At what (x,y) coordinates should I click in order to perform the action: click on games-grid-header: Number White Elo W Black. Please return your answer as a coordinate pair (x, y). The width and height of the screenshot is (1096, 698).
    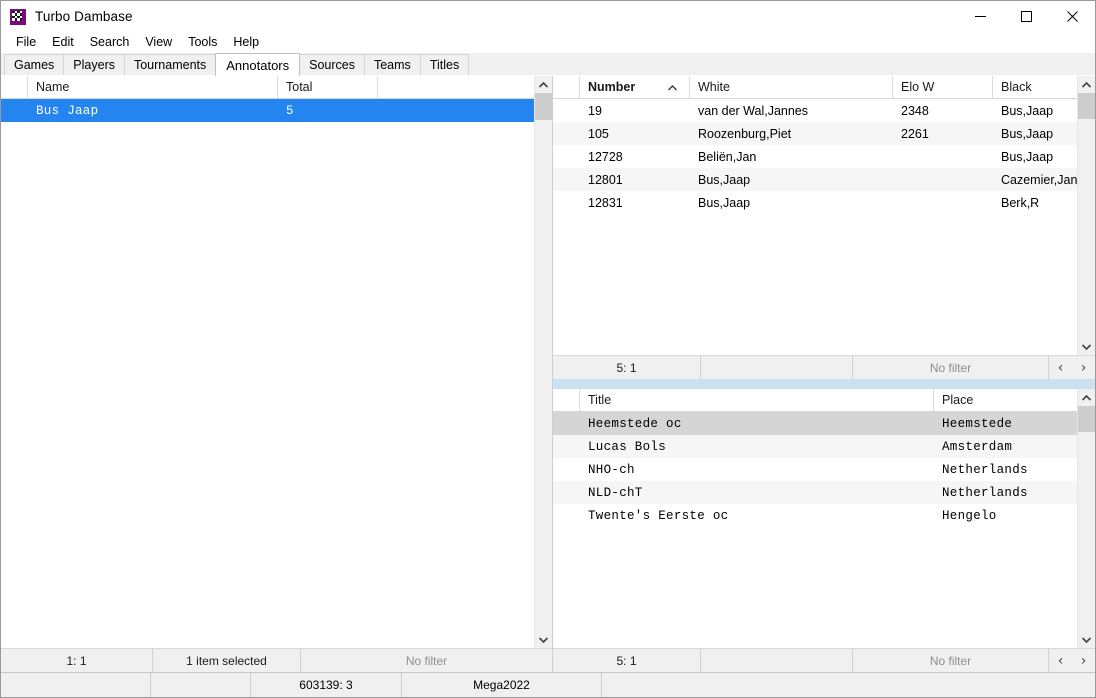
    Looking at the image, I should click on (815, 87).